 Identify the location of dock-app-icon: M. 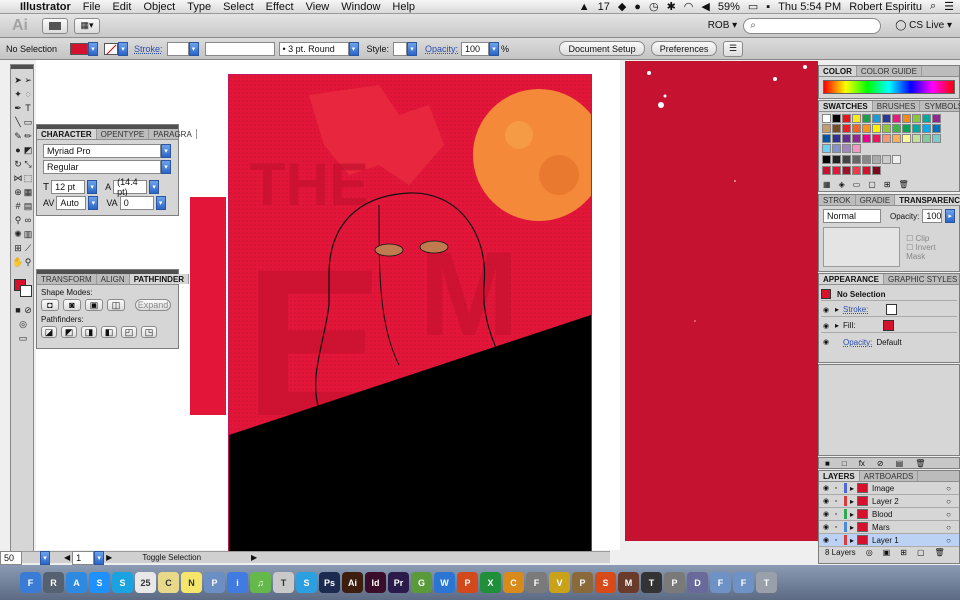
(628, 582).